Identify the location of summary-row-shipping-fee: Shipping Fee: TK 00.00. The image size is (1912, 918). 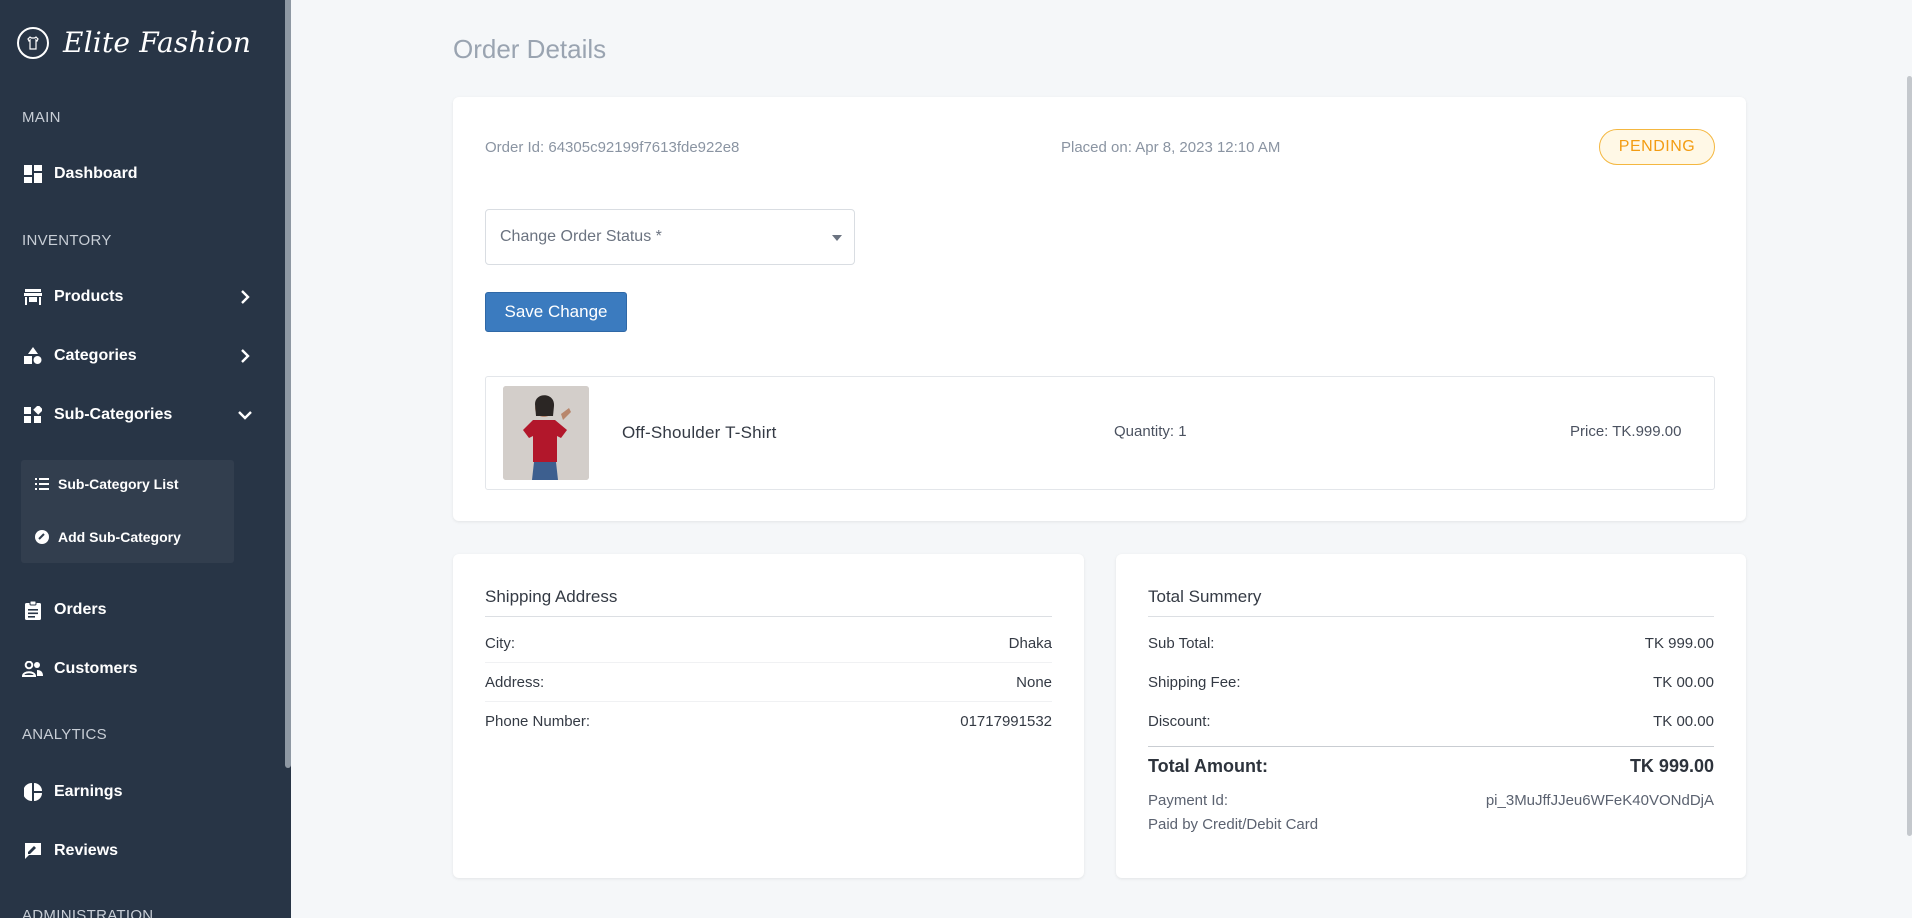
(1431, 682).